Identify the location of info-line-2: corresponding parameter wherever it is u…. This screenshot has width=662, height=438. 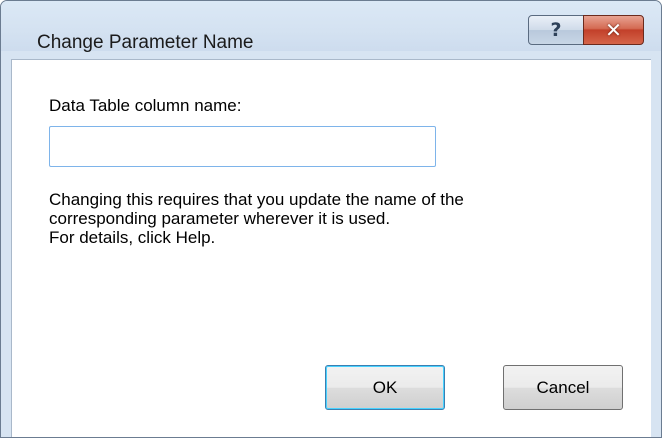
(220, 218).